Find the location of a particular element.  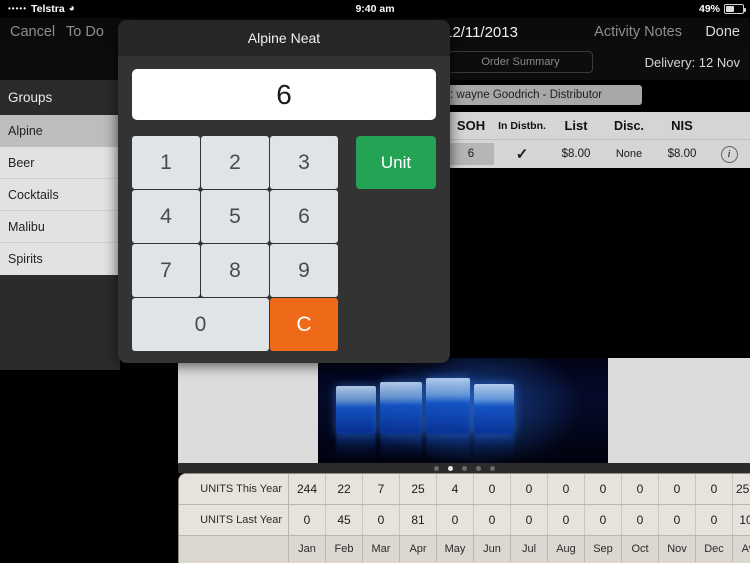

stats-cell: 4 is located at coordinates (455, 489).